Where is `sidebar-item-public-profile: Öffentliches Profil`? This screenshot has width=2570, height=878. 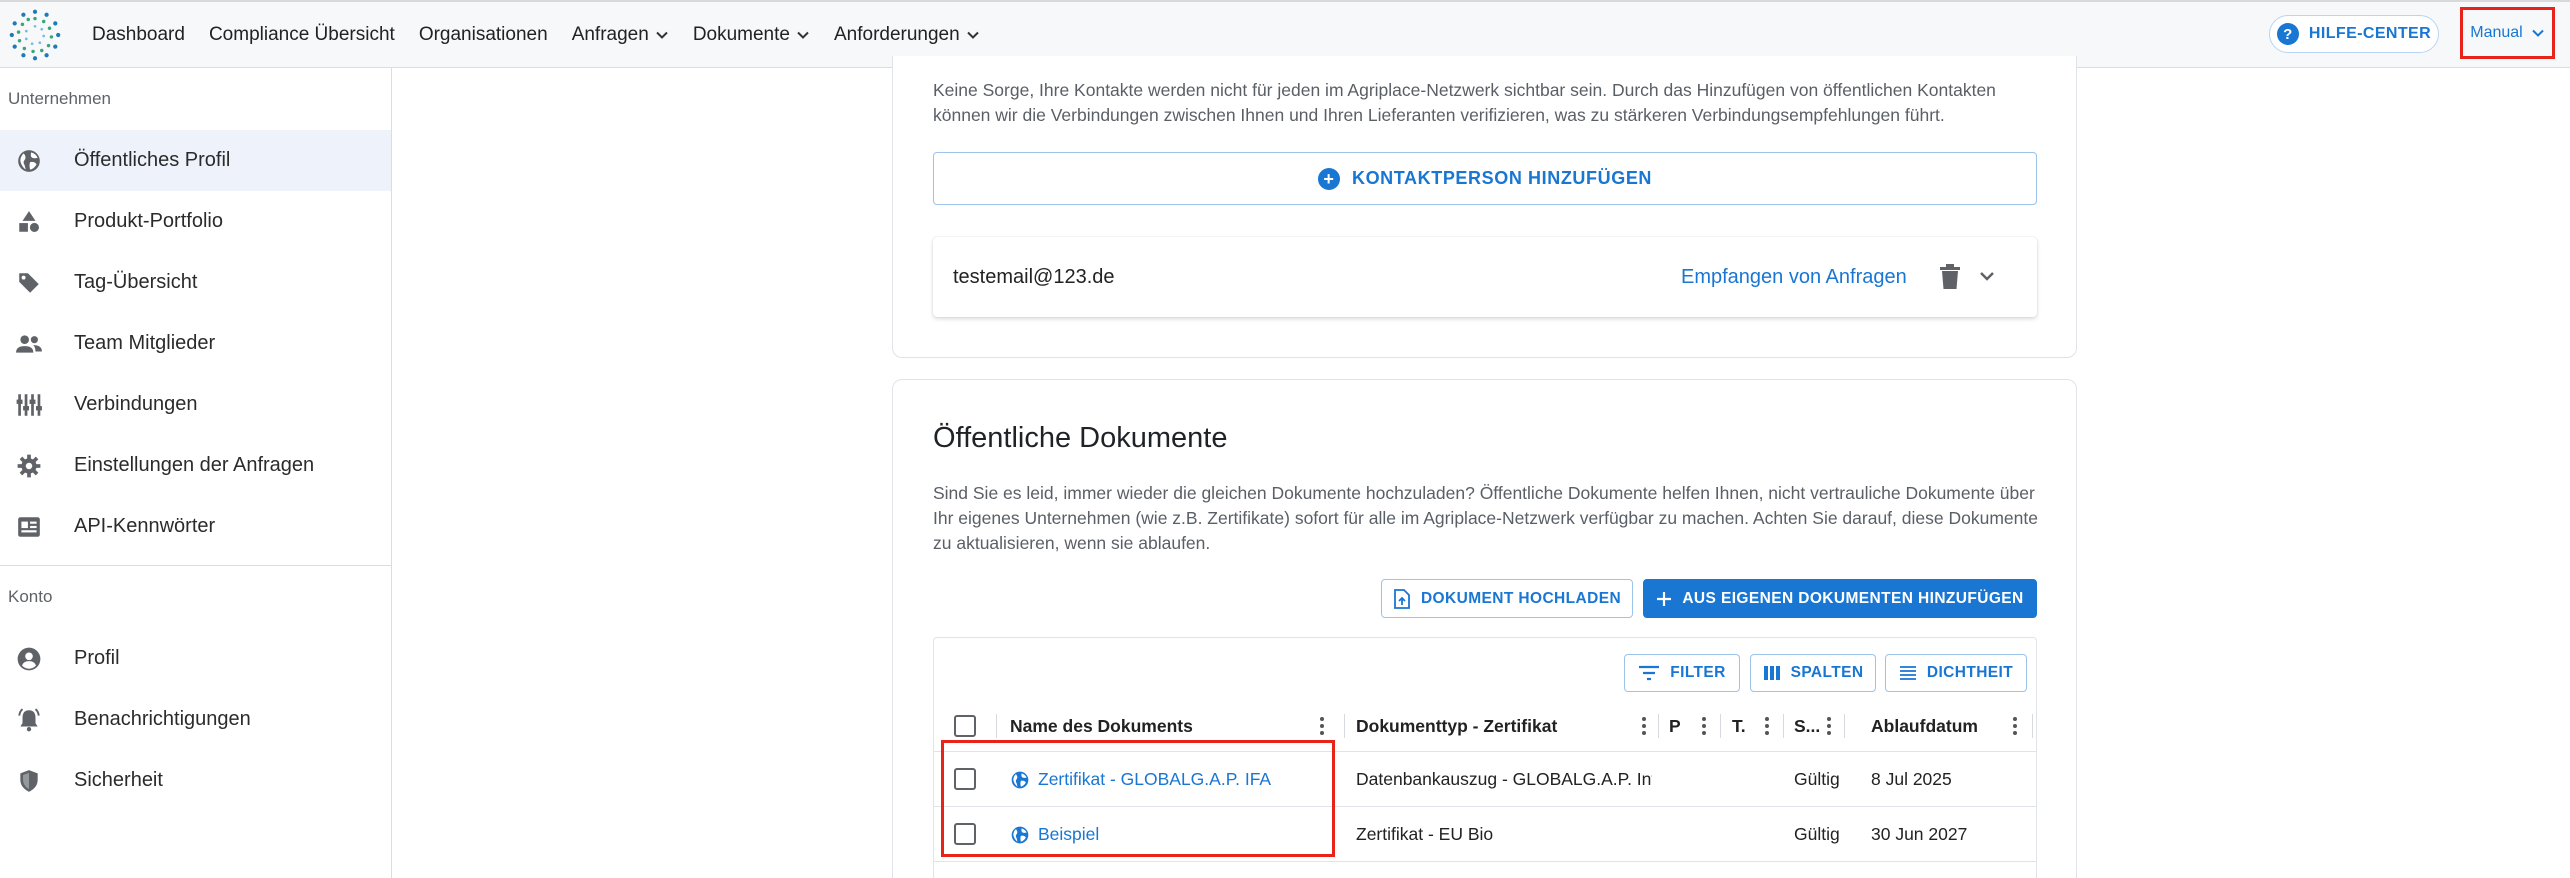 sidebar-item-public-profile: Öffentliches Profil is located at coordinates (195, 160).